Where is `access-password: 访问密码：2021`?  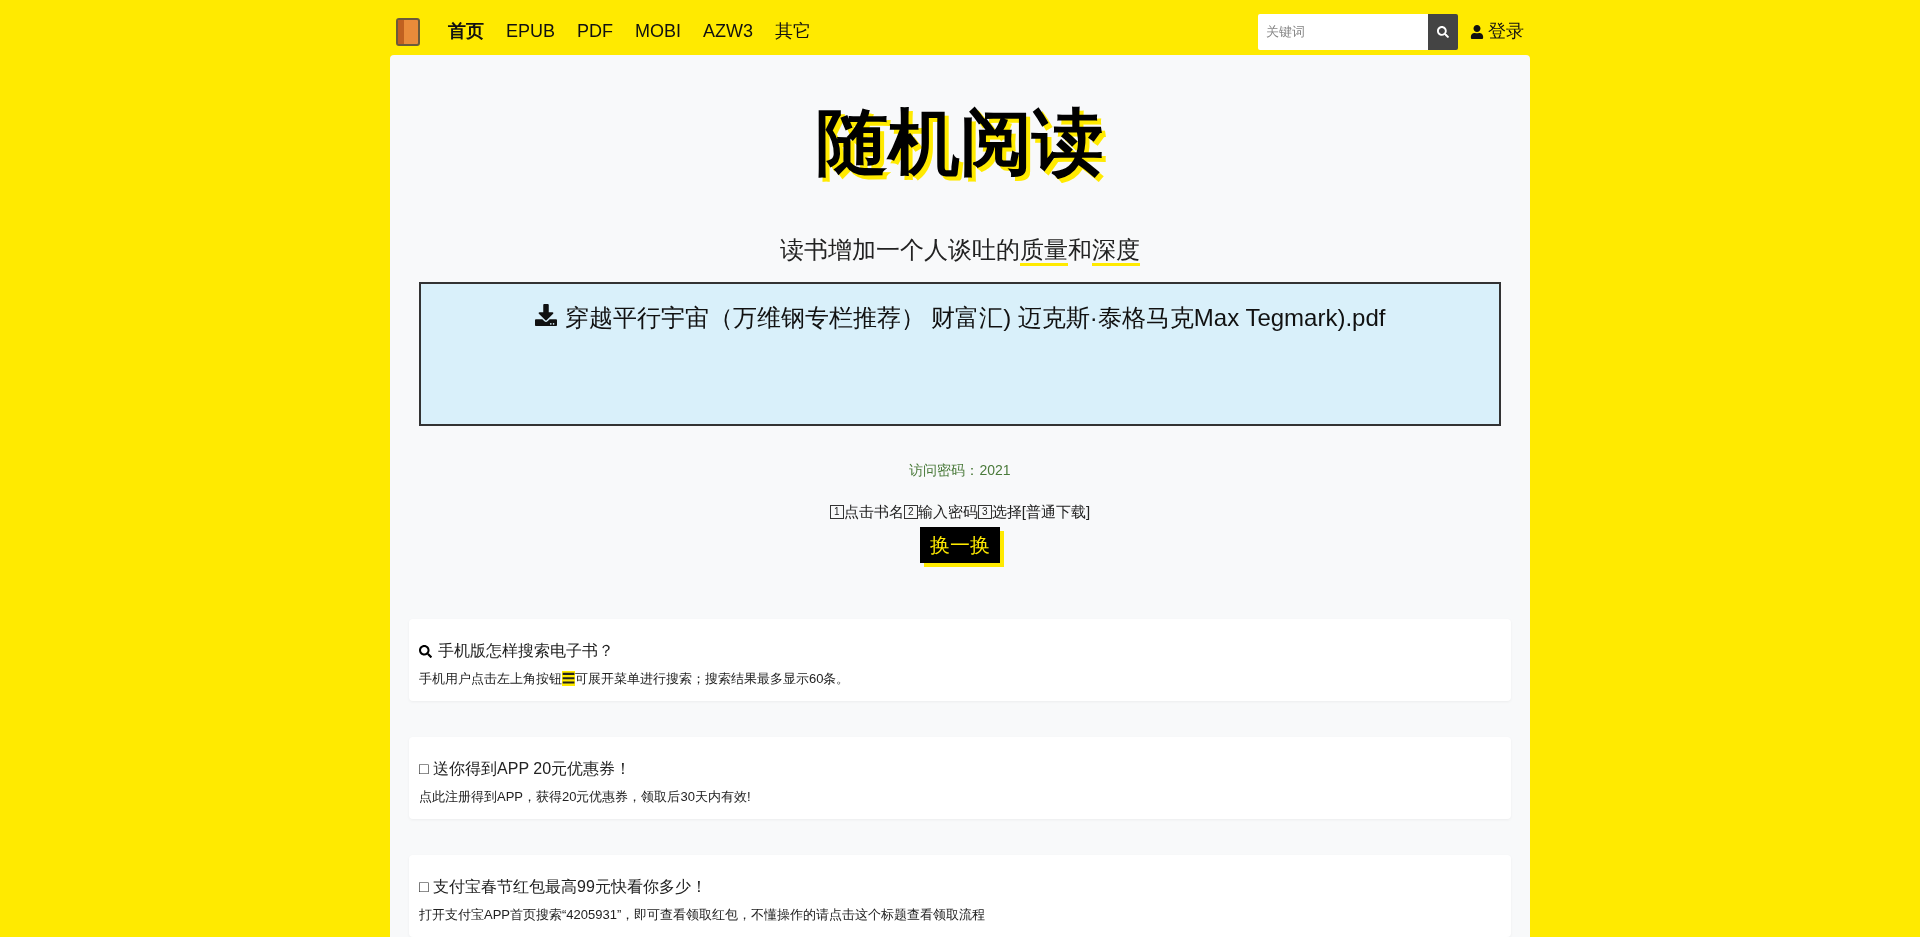 access-password: 访问密码：2021 is located at coordinates (960, 470).